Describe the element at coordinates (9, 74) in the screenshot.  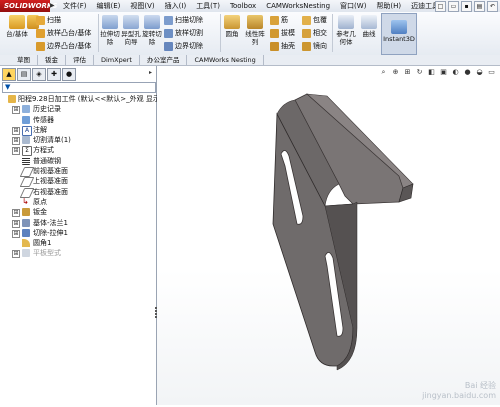
I see `feature-manager-tab-icon: ▲` at that location.